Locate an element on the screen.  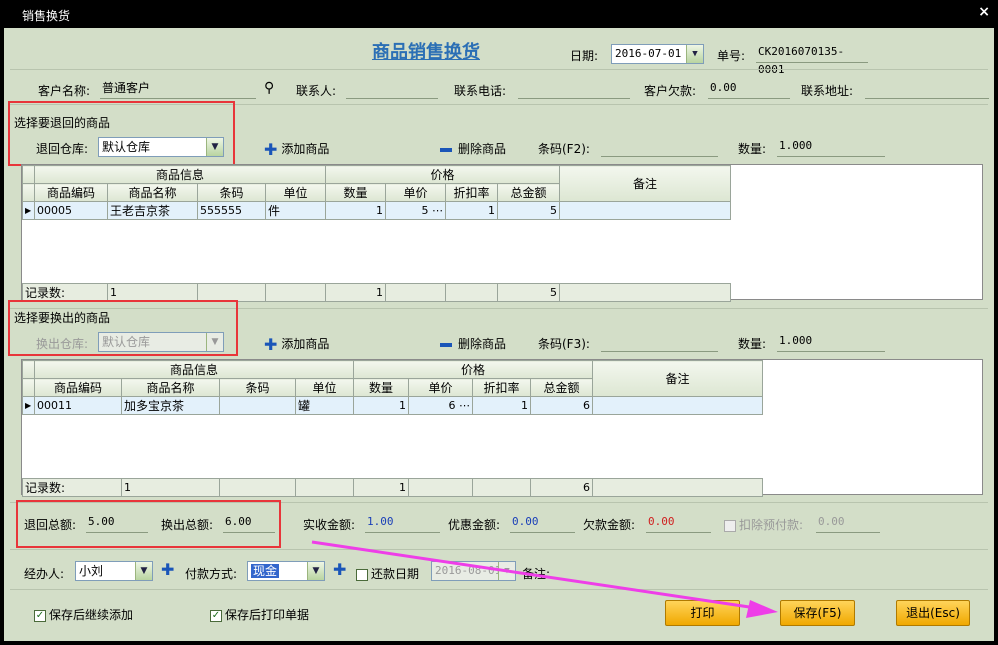
window-title: 销售换货 is located at coordinates (46, 16).